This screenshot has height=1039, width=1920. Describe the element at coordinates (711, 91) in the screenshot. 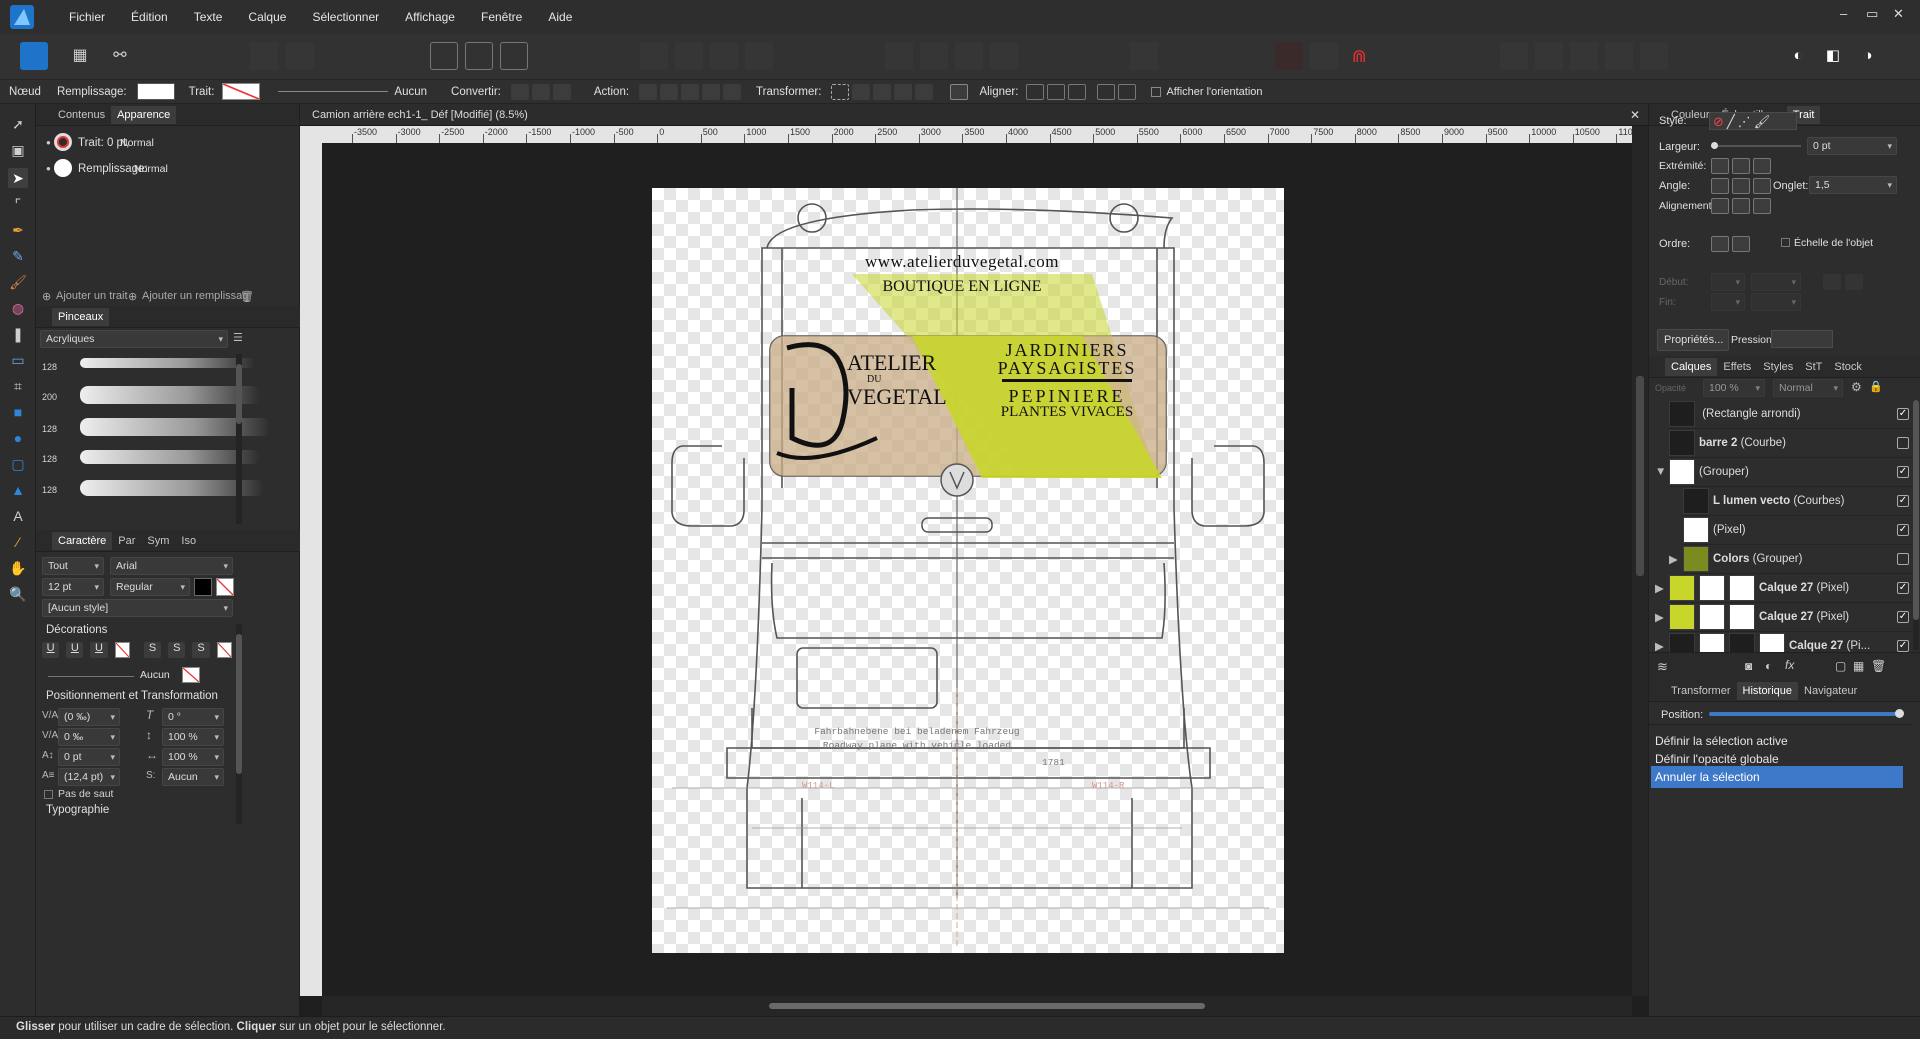

I see `join-curves-icon` at that location.